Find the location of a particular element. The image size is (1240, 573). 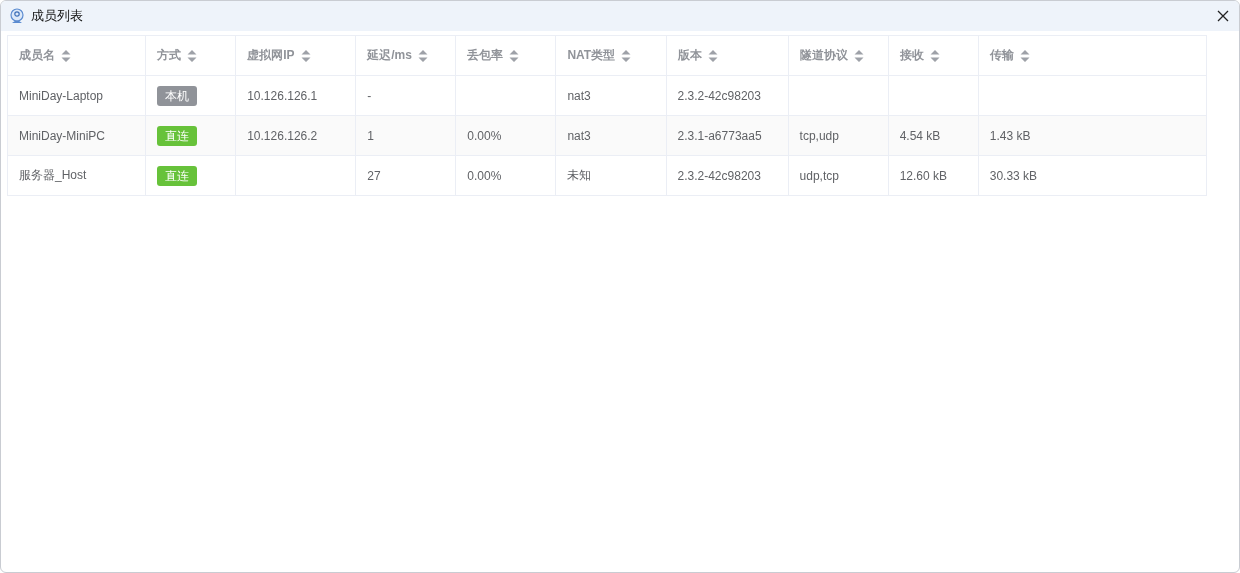

table-cell: 12.60 kB is located at coordinates (923, 175).